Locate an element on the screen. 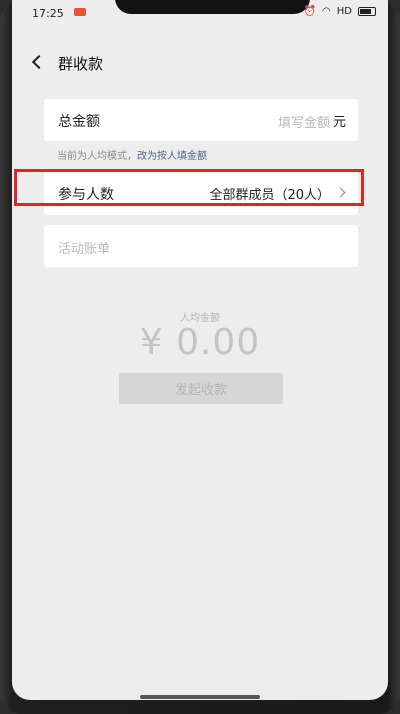 The image size is (400, 714). currency-unit: 元 is located at coordinates (339, 122).